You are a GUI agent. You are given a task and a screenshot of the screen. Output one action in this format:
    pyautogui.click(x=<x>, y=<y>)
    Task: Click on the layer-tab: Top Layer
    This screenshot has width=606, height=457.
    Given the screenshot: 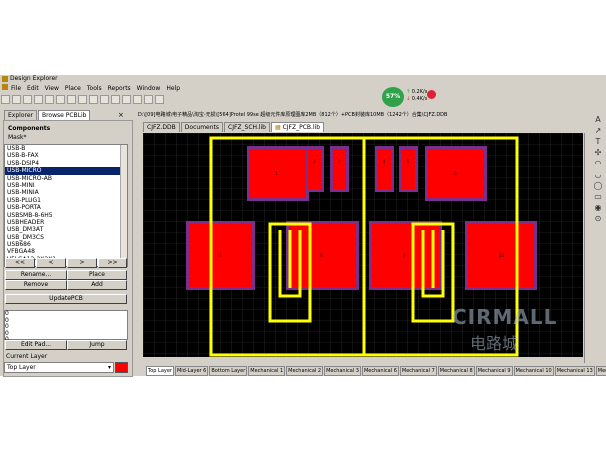 What is the action you would take?
    pyautogui.click(x=160, y=371)
    